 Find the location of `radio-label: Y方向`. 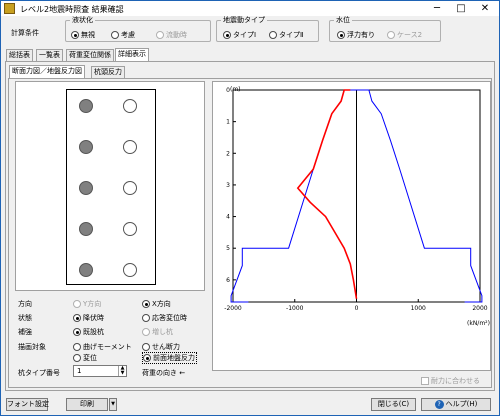

radio-label: Y方向 is located at coordinates (92, 304).